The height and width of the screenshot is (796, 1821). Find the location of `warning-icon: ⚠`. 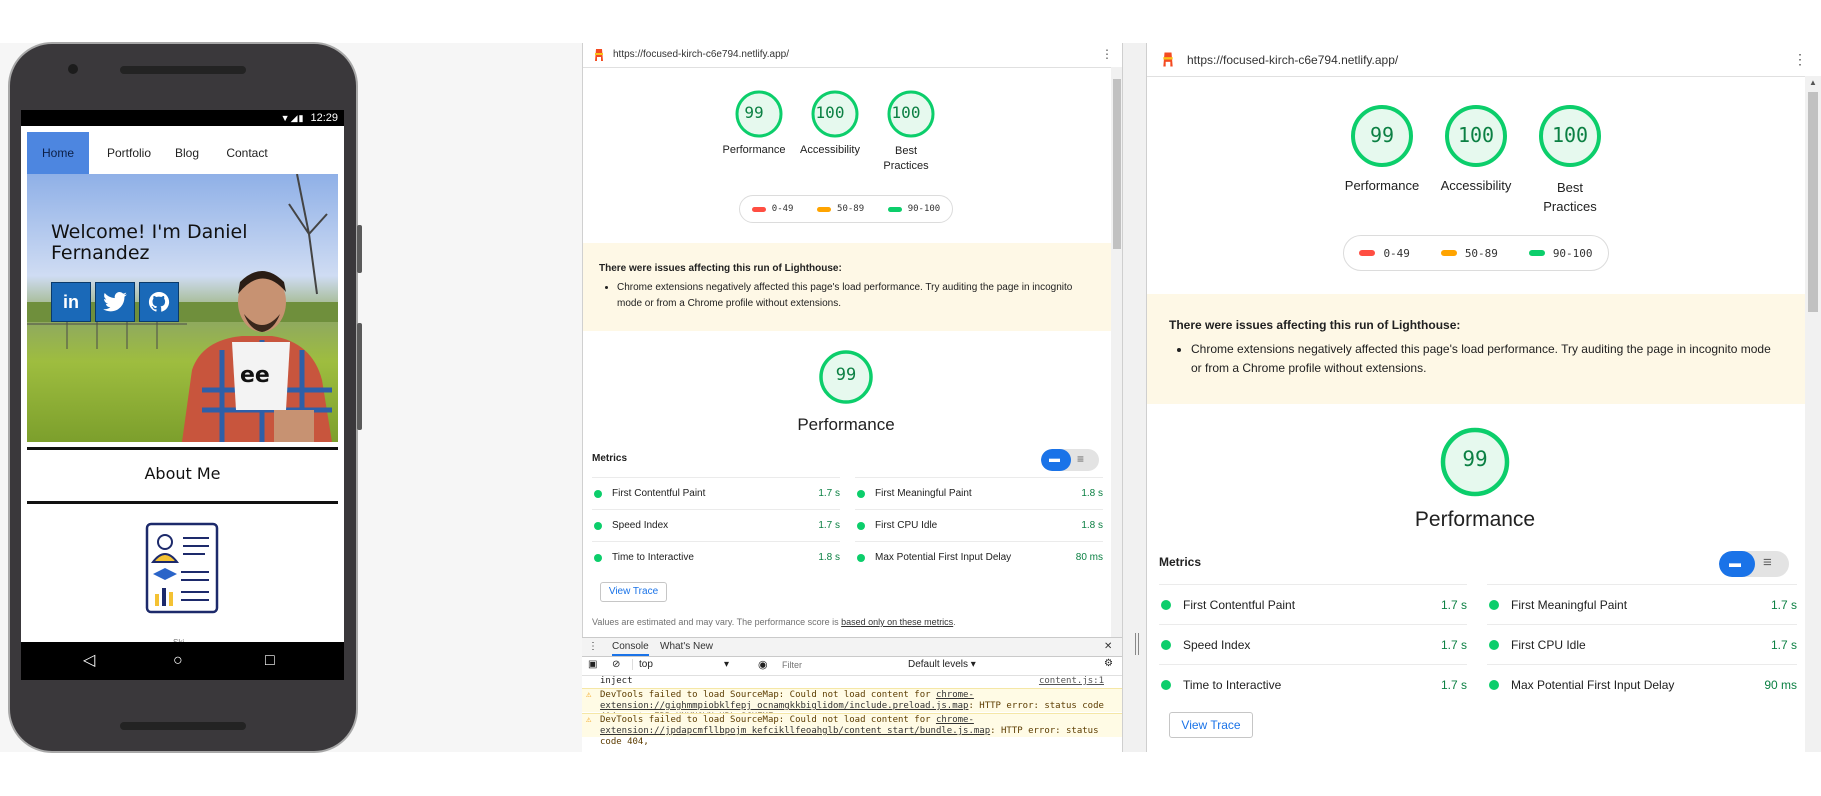

warning-icon: ⚠ is located at coordinates (589, 695).